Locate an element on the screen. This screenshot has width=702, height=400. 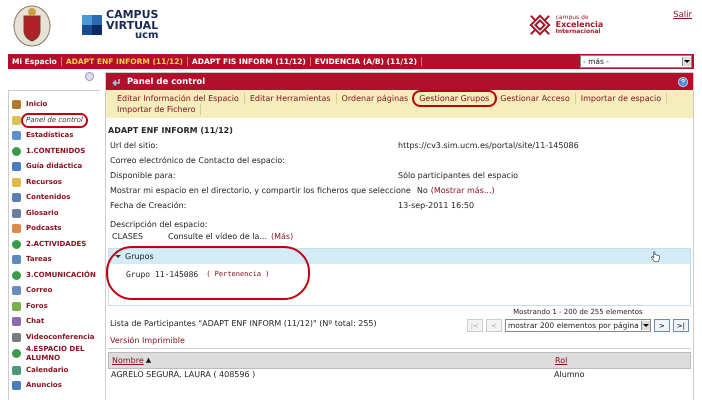
table-cell-text: AGRELO SEGURA, LAURA ( 408596 ) is located at coordinates (183, 374).